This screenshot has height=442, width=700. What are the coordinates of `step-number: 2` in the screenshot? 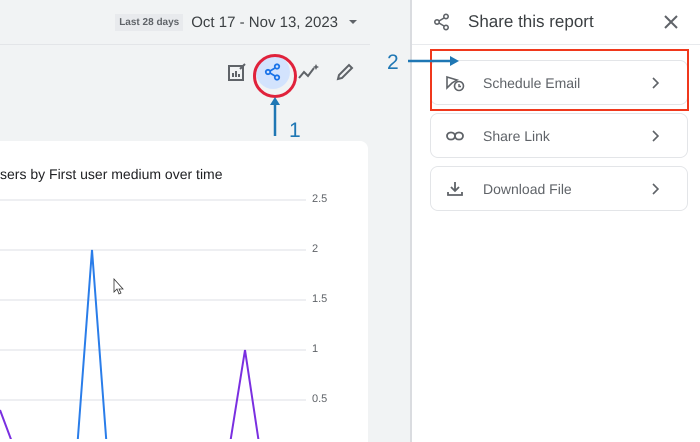 It's located at (393, 62).